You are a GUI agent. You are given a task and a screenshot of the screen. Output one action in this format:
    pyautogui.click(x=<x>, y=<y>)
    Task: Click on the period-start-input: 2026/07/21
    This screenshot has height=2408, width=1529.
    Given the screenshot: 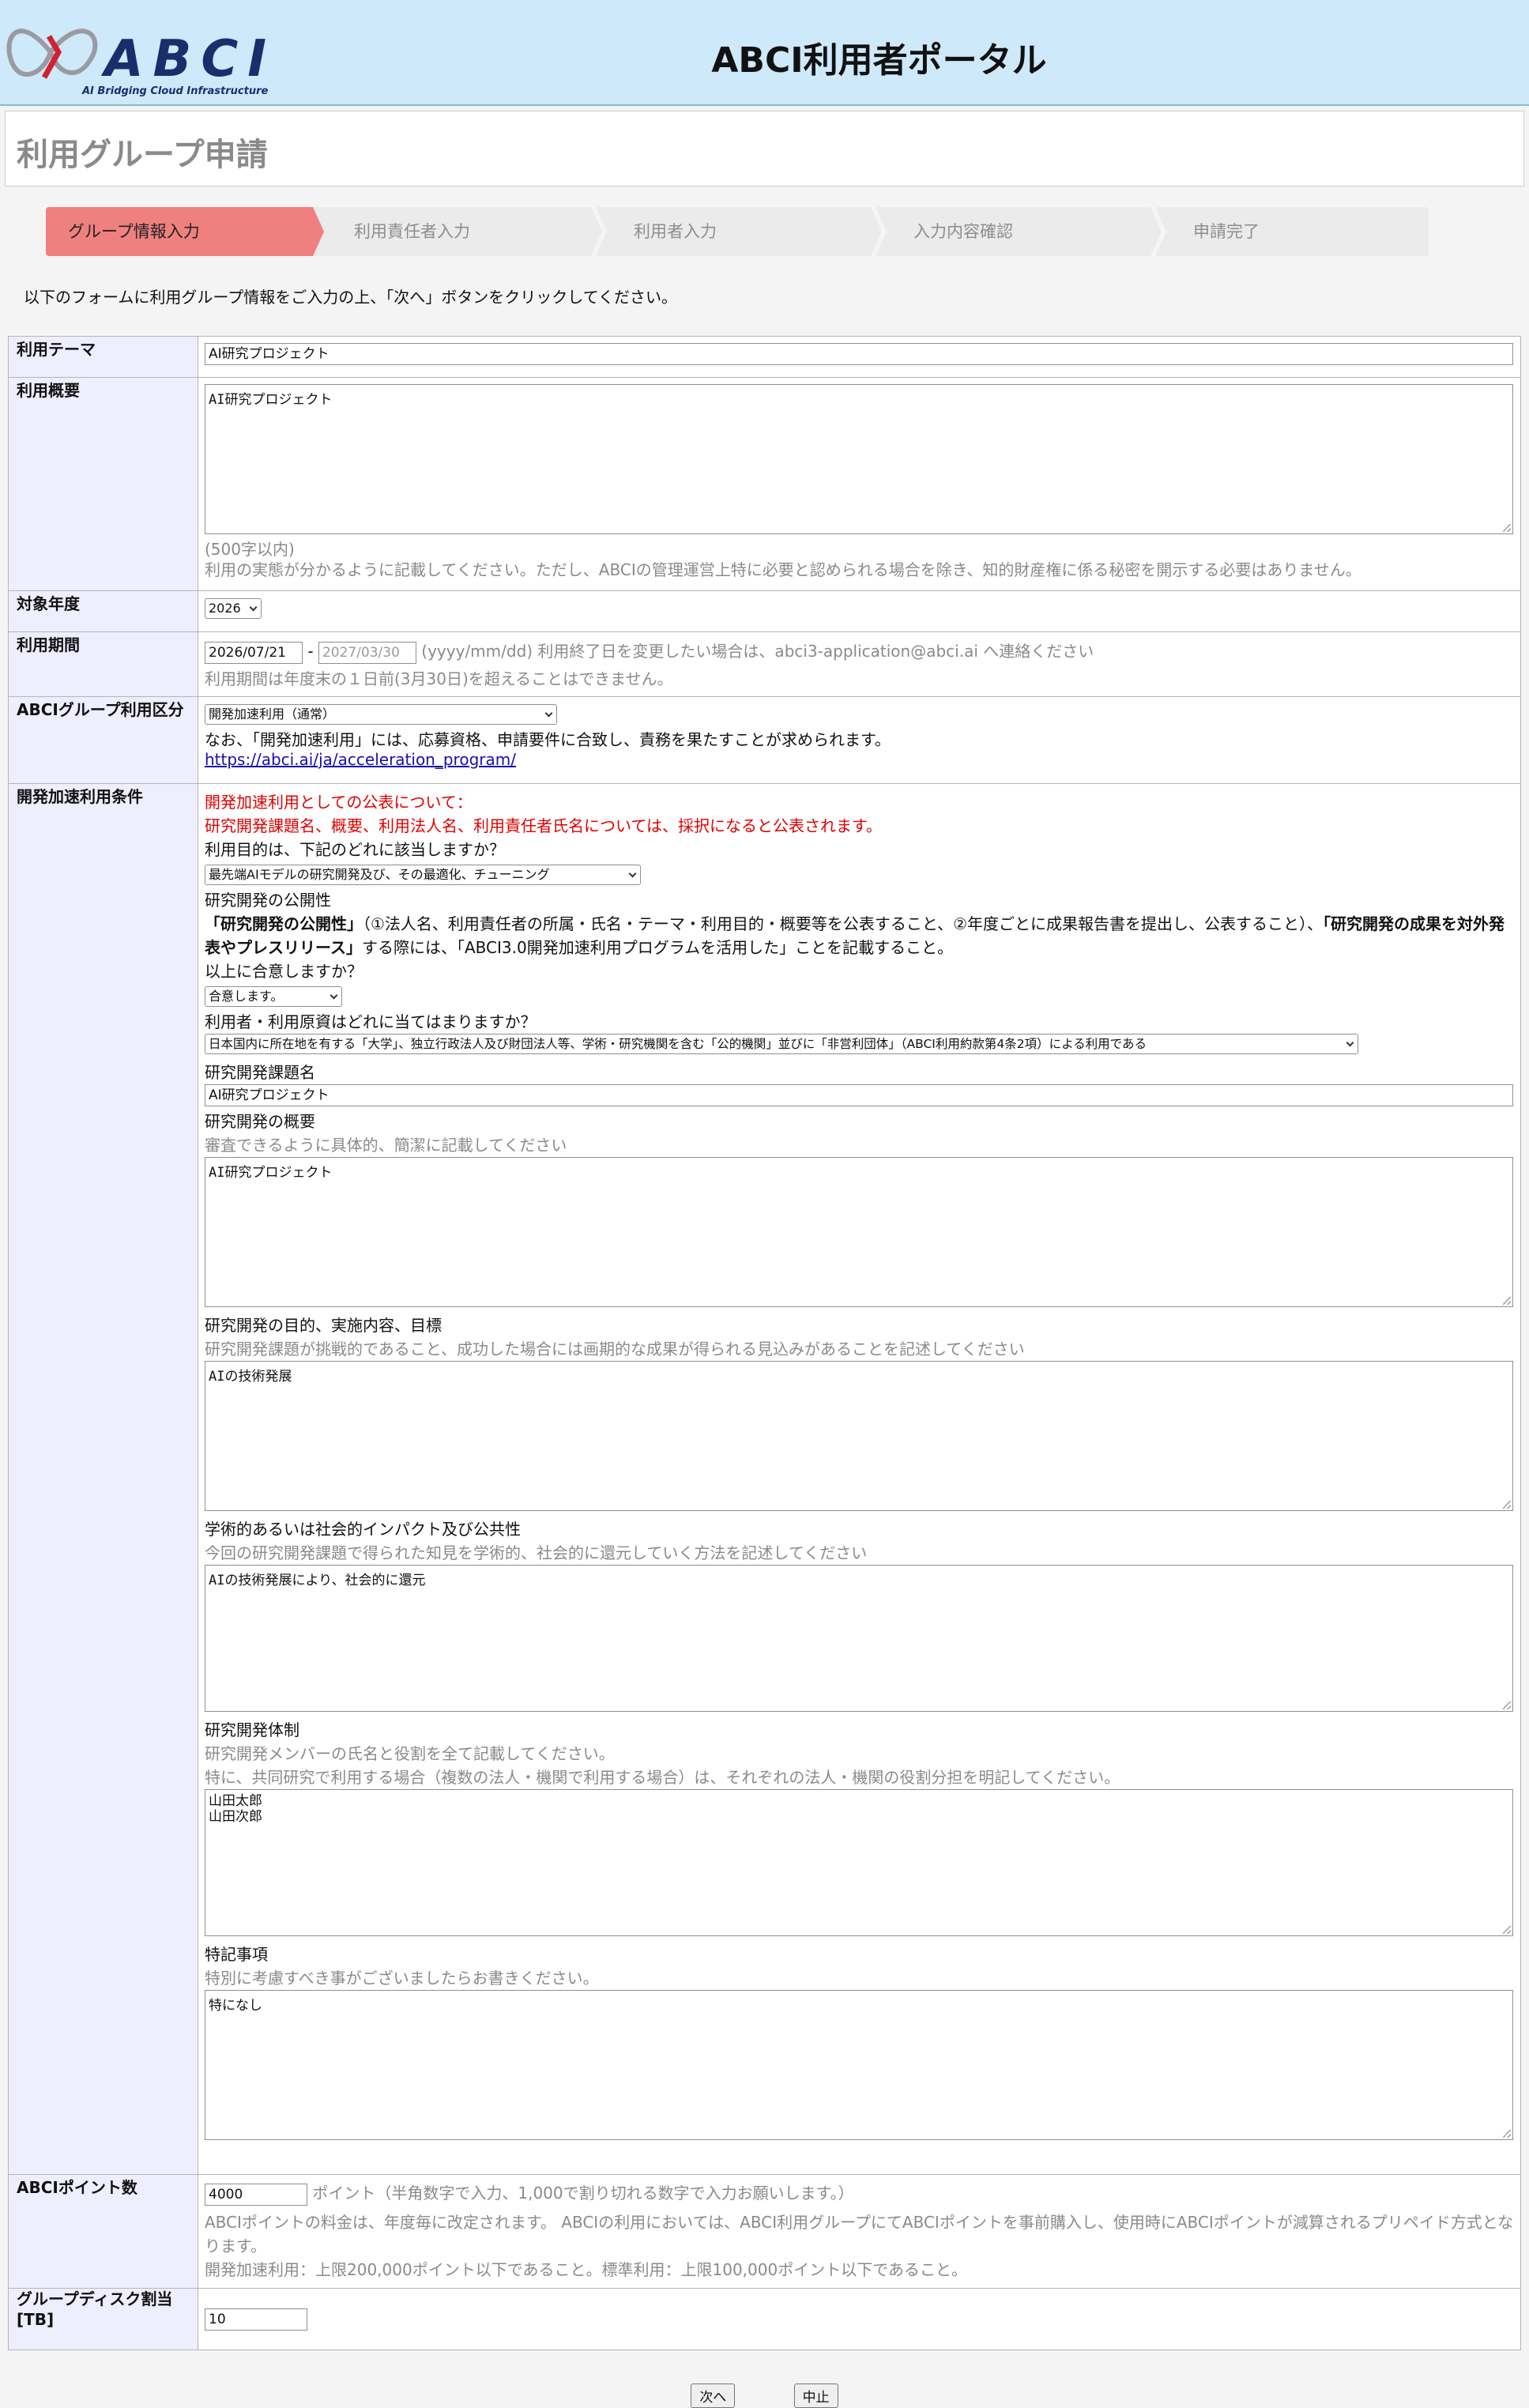 What is the action you would take?
    pyautogui.click(x=254, y=652)
    